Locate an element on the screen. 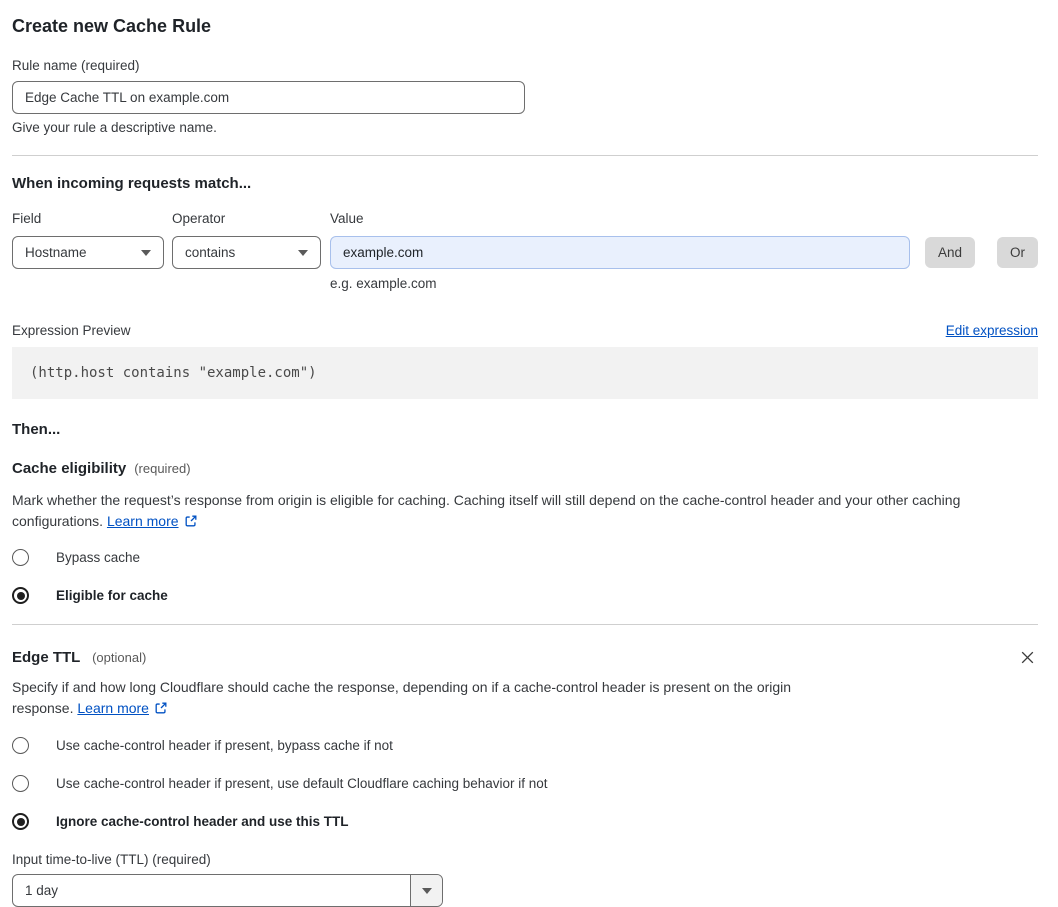 This screenshot has height=907, width=1058. cache-eligibility-header: Cache eligibility (required) is located at coordinates (525, 469).